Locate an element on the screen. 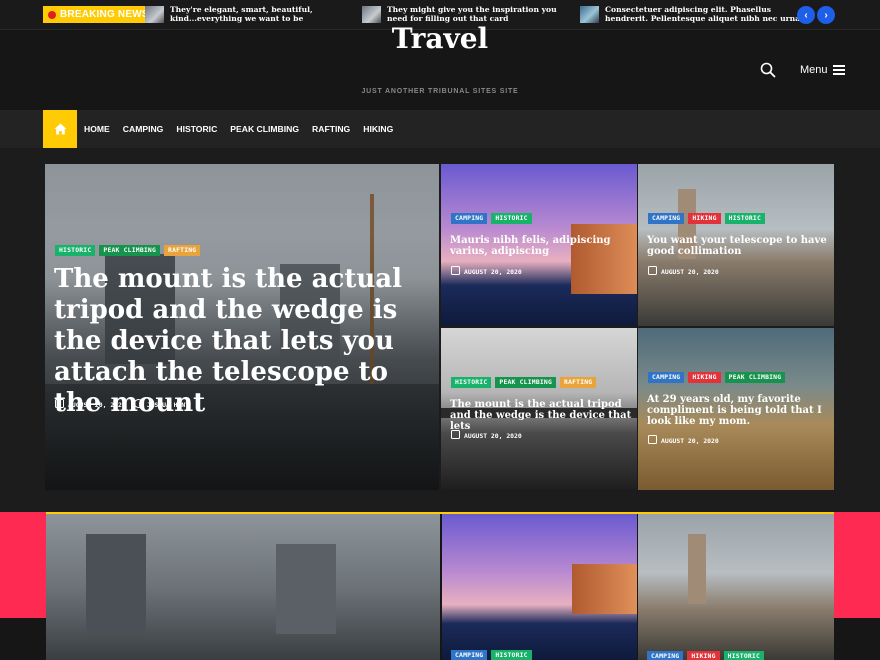 The image size is (880, 660). chevron-left-icon: ‹ is located at coordinates (806, 15).